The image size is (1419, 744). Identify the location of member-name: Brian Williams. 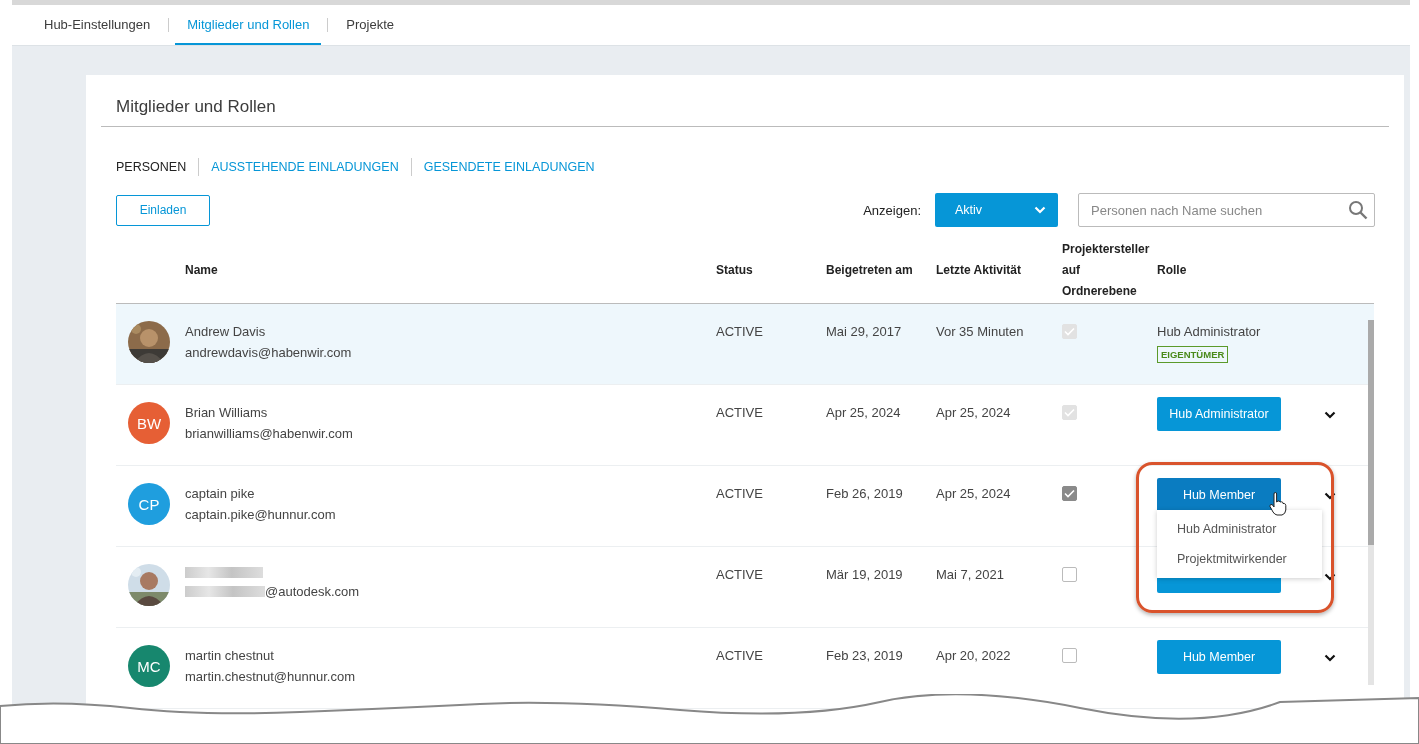
(227, 412).